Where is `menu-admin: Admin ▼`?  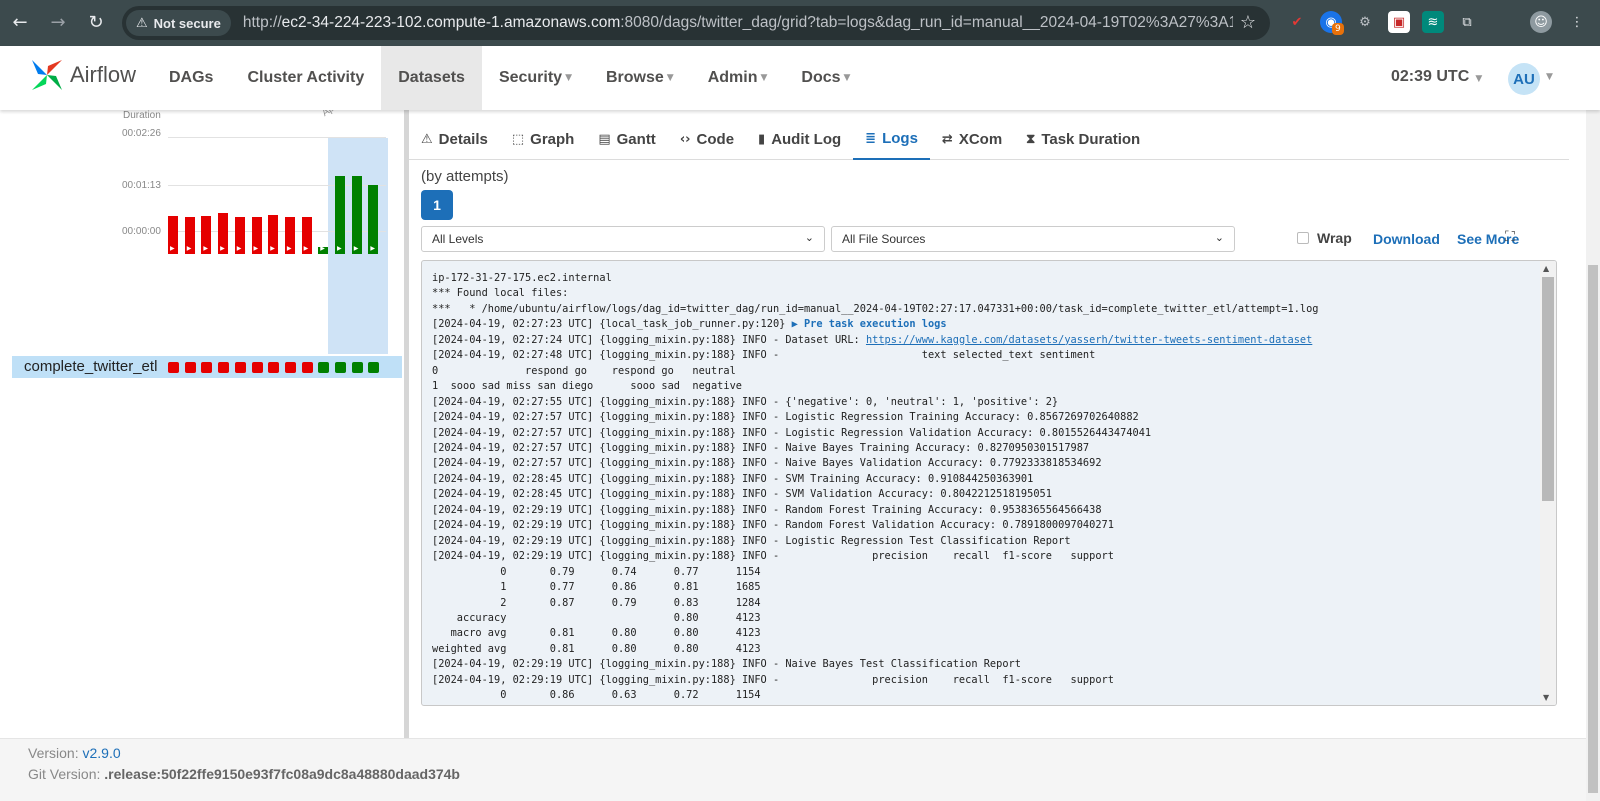
menu-admin: Admin ▼ is located at coordinates (738, 78).